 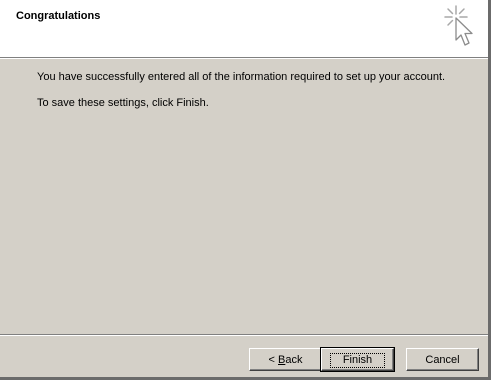 I want to click on cancel-button: Cancel, so click(x=442, y=359).